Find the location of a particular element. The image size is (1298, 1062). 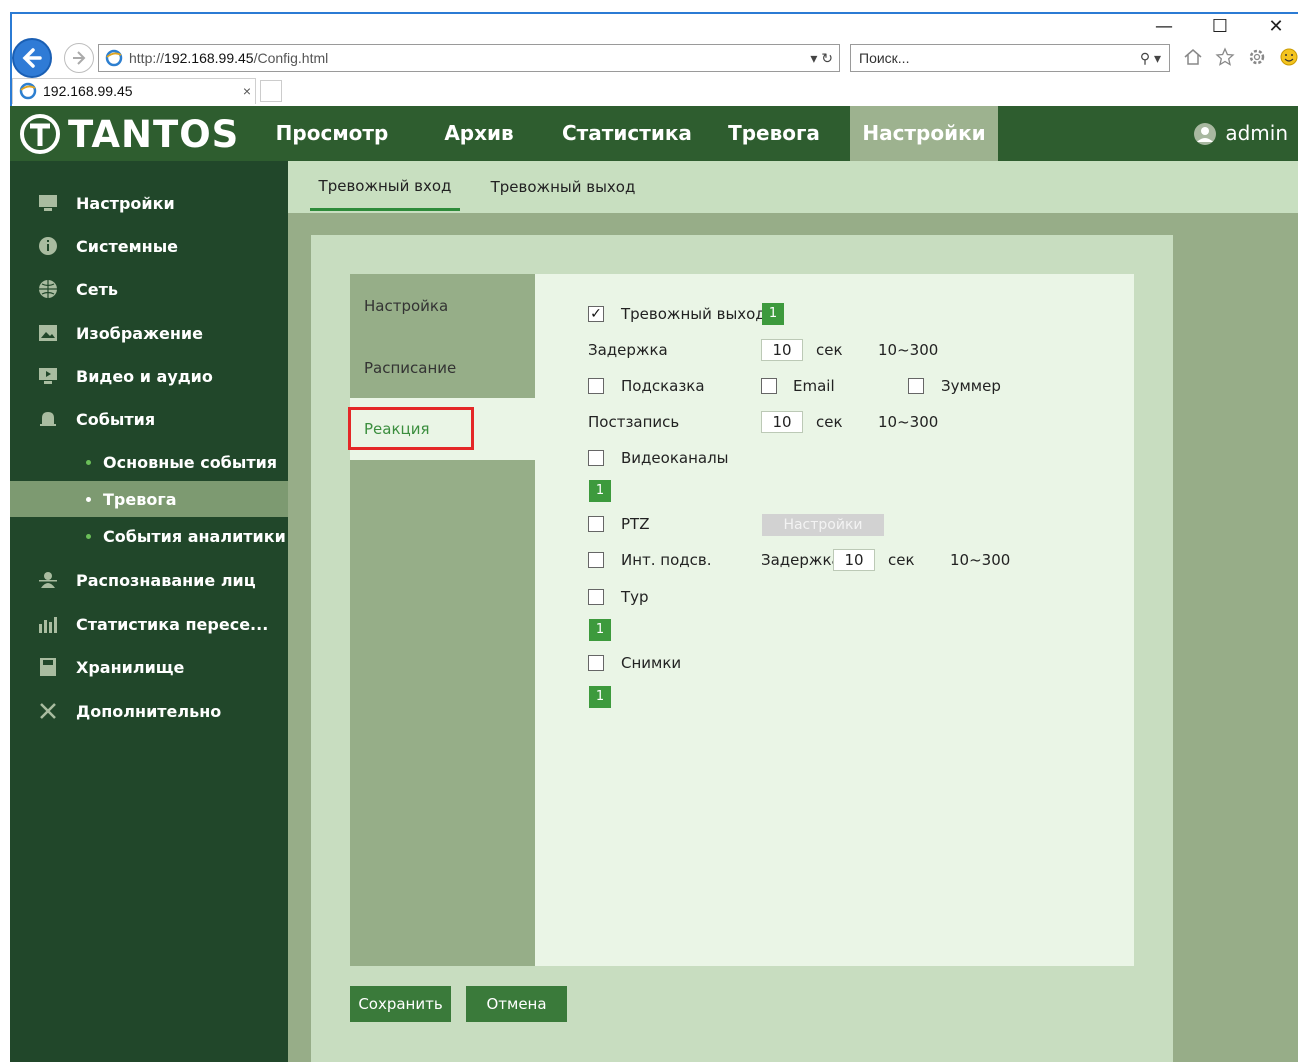

nav-view: Просмотр is located at coordinates (332, 133).